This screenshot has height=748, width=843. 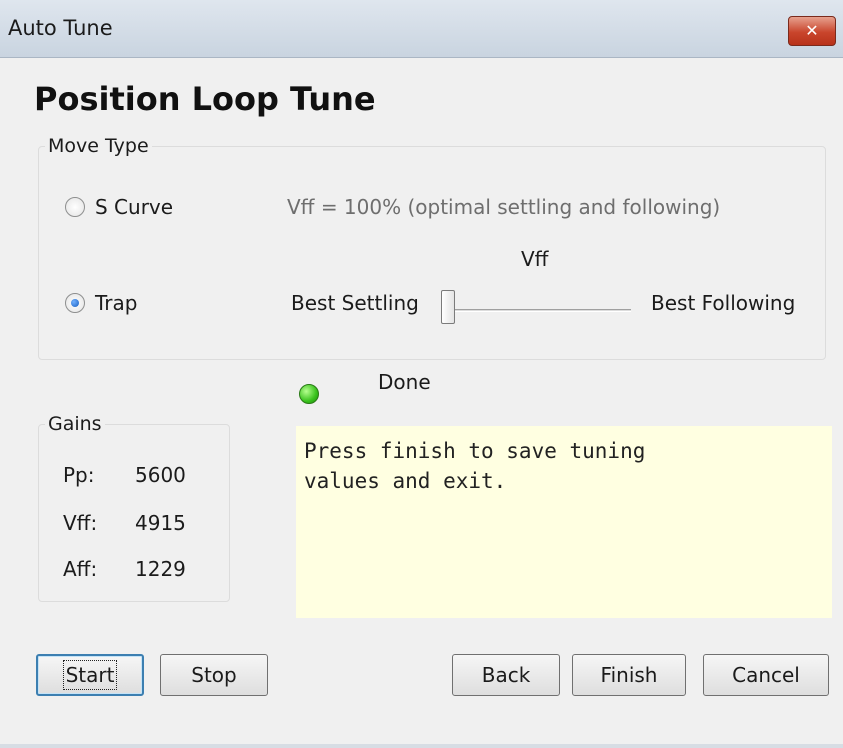 I want to click on page-title: Position Loop Tune, so click(x=205, y=99).